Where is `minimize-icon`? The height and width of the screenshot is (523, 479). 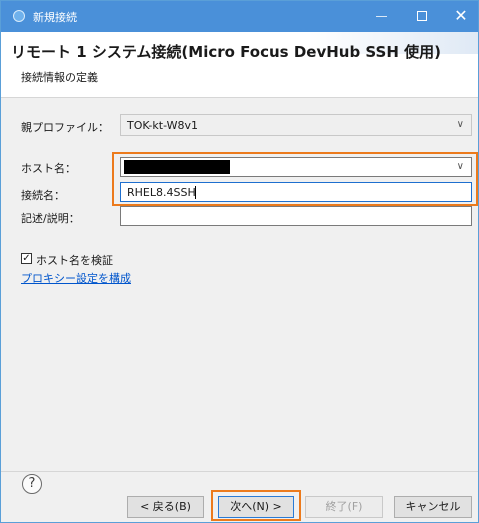
minimize-icon is located at coordinates (381, 16).